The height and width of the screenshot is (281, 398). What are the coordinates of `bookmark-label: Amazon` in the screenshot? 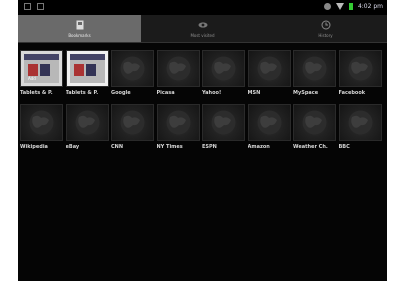 It's located at (258, 147).